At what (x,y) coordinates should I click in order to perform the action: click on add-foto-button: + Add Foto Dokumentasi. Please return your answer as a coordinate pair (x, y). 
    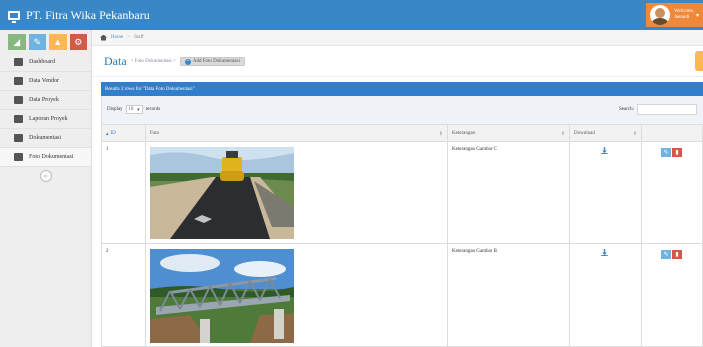
    Looking at the image, I should click on (212, 61).